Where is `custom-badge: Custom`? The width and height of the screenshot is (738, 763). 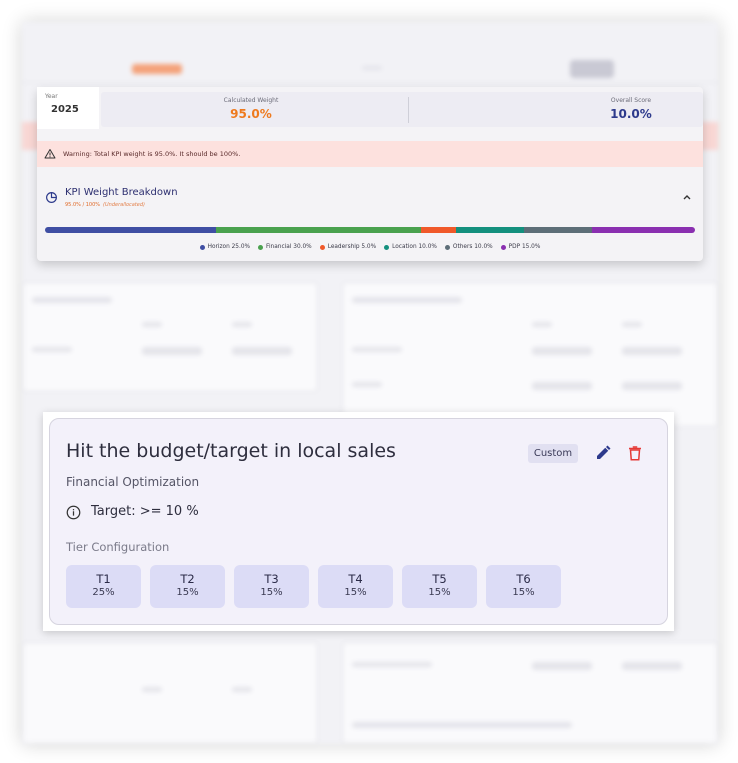
custom-badge: Custom is located at coordinates (553, 453).